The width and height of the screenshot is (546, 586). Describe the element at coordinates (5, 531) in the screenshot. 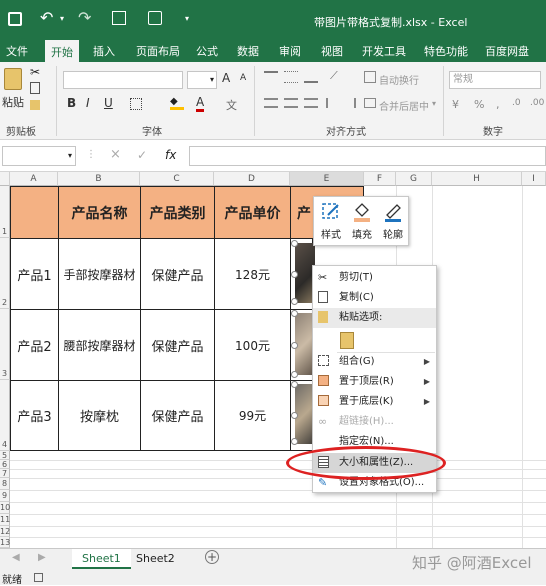

I see `row-header-12: 12` at that location.